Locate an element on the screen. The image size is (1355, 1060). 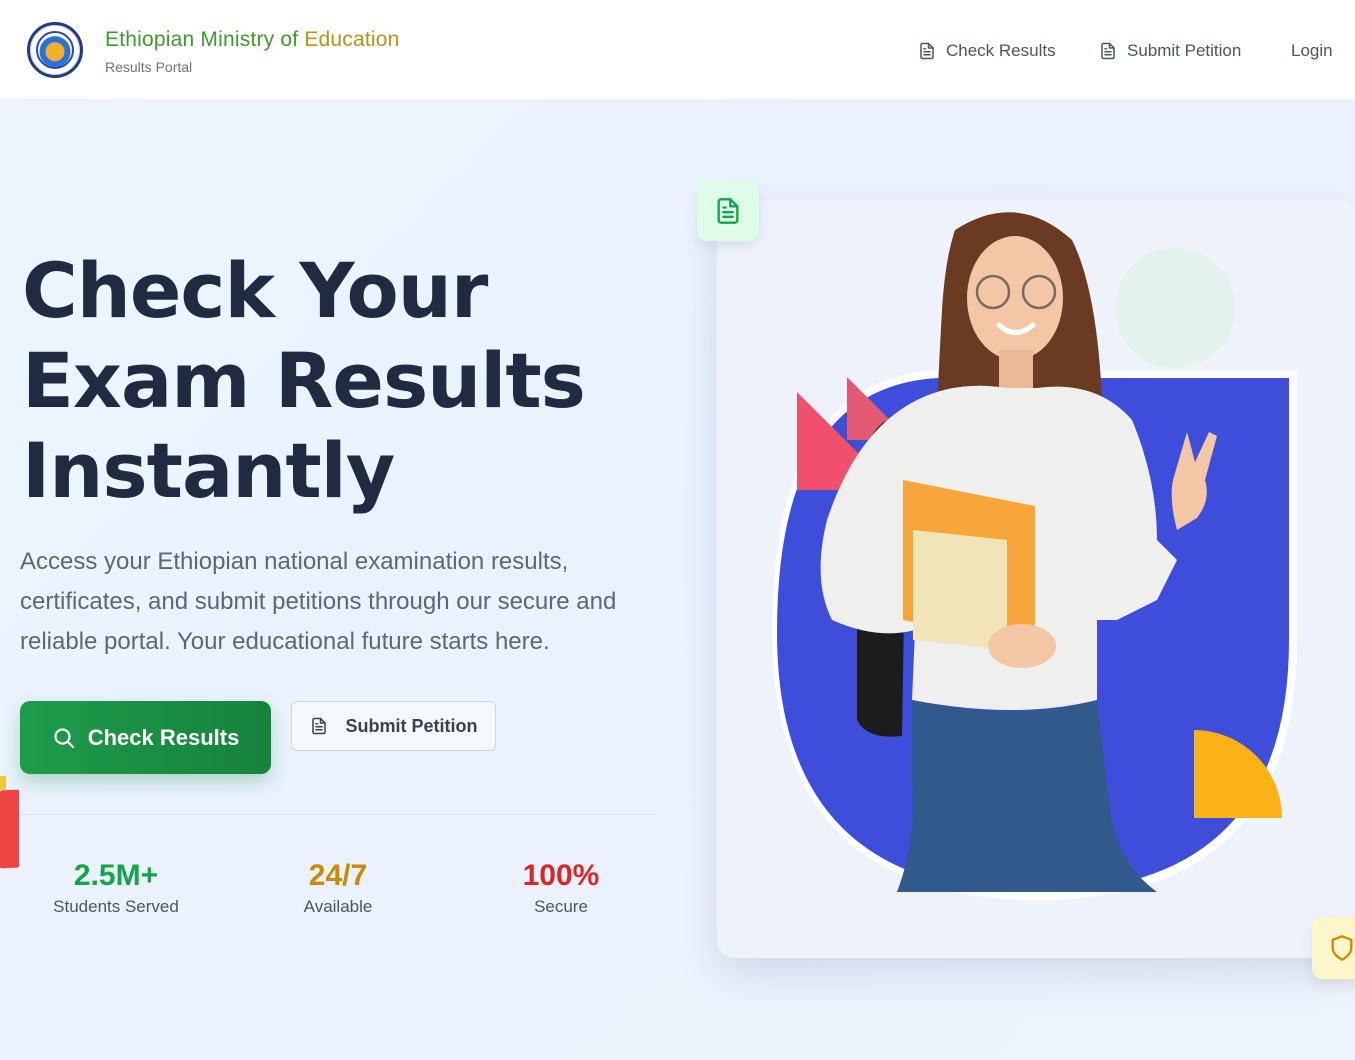
nav-login: Login is located at coordinates (1312, 51).